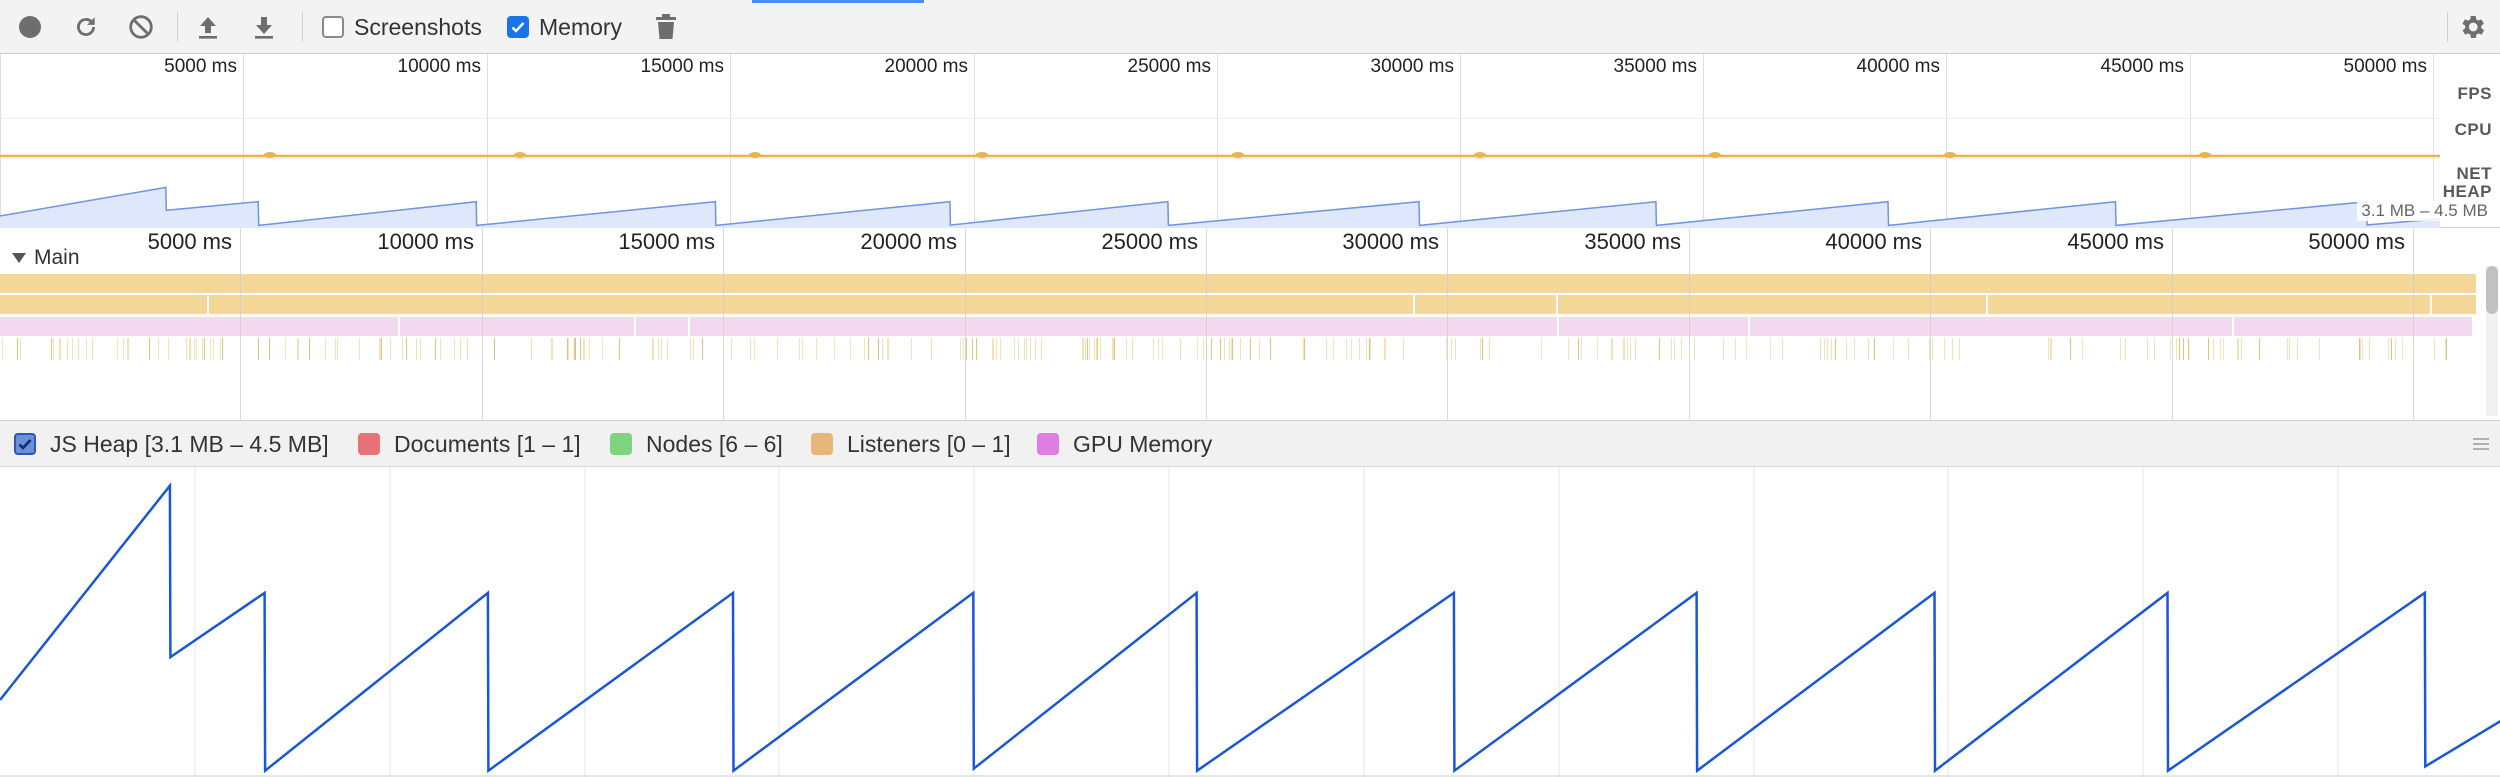 The height and width of the screenshot is (777, 2500). Describe the element at coordinates (1048, 444) in the screenshot. I see `legend-gpu-memory-checkbox` at that location.